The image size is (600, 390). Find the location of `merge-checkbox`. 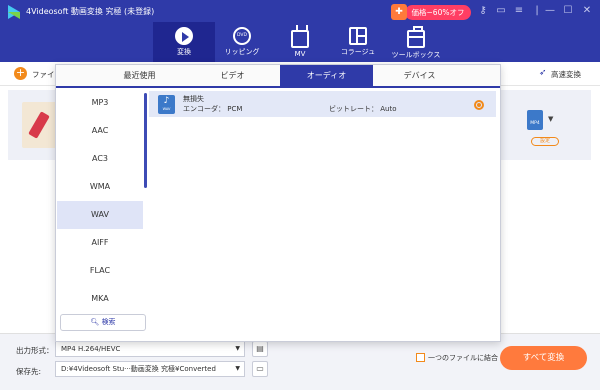

merge-checkbox is located at coordinates (420, 357).